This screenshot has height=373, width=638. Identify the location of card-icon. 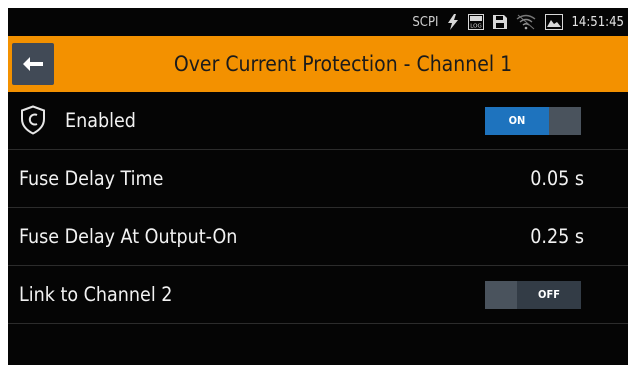
(554, 22).